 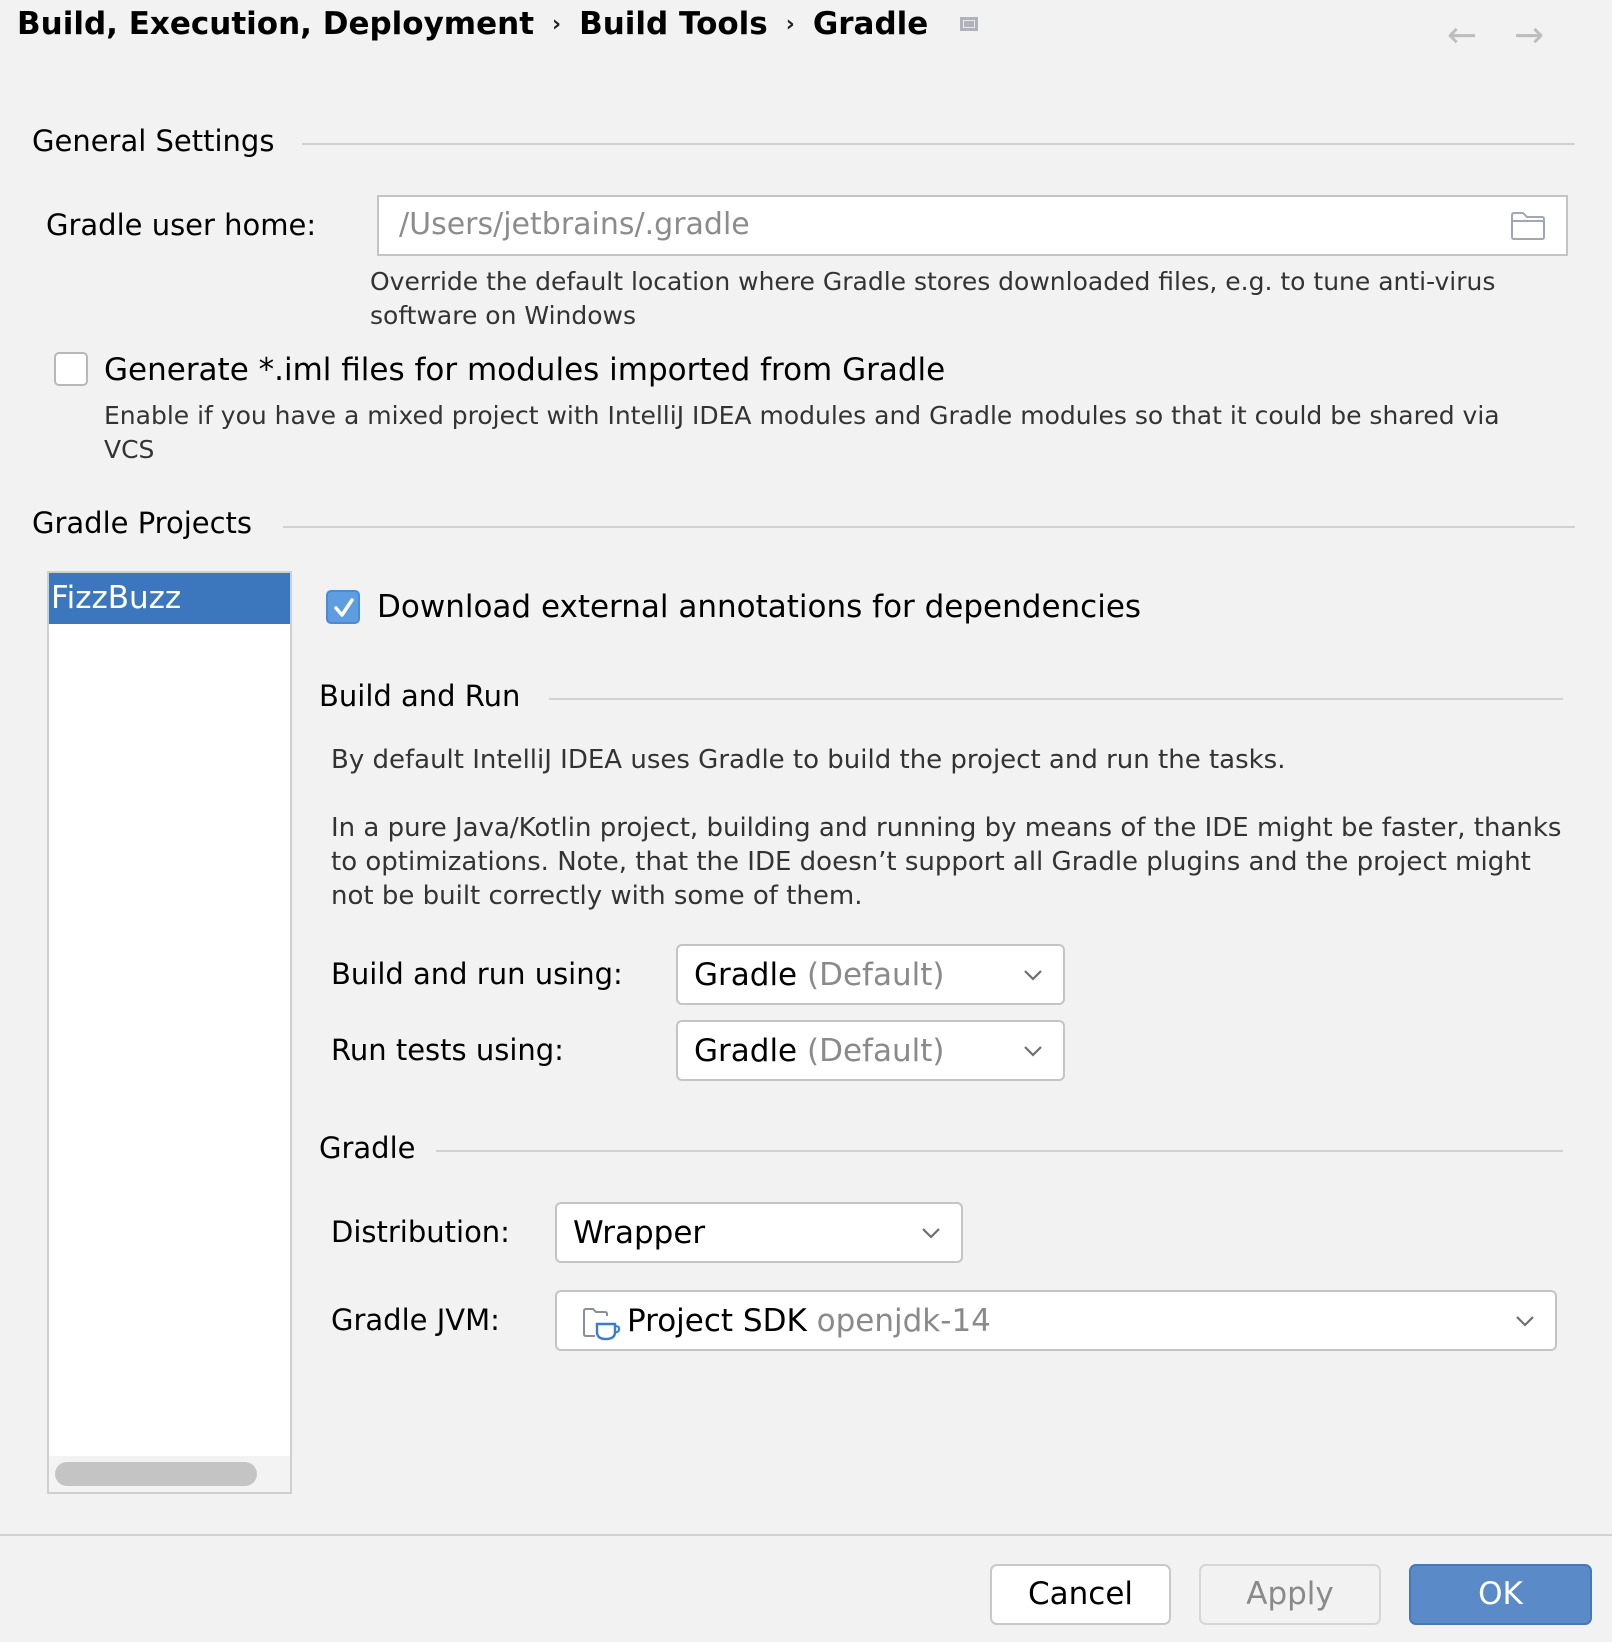 What do you see at coordinates (420, 1232) in the screenshot?
I see `distribution-label: Distribution:` at bounding box center [420, 1232].